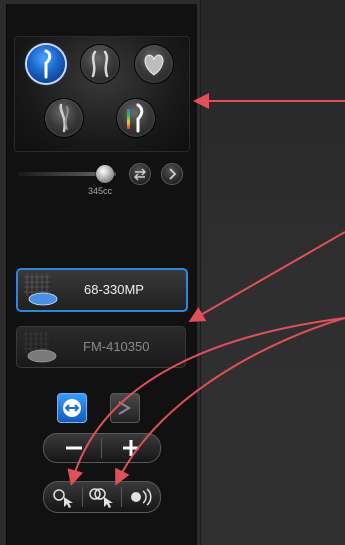 The height and width of the screenshot is (545, 345). I want to click on sphere-tool-button, so click(141, 497).